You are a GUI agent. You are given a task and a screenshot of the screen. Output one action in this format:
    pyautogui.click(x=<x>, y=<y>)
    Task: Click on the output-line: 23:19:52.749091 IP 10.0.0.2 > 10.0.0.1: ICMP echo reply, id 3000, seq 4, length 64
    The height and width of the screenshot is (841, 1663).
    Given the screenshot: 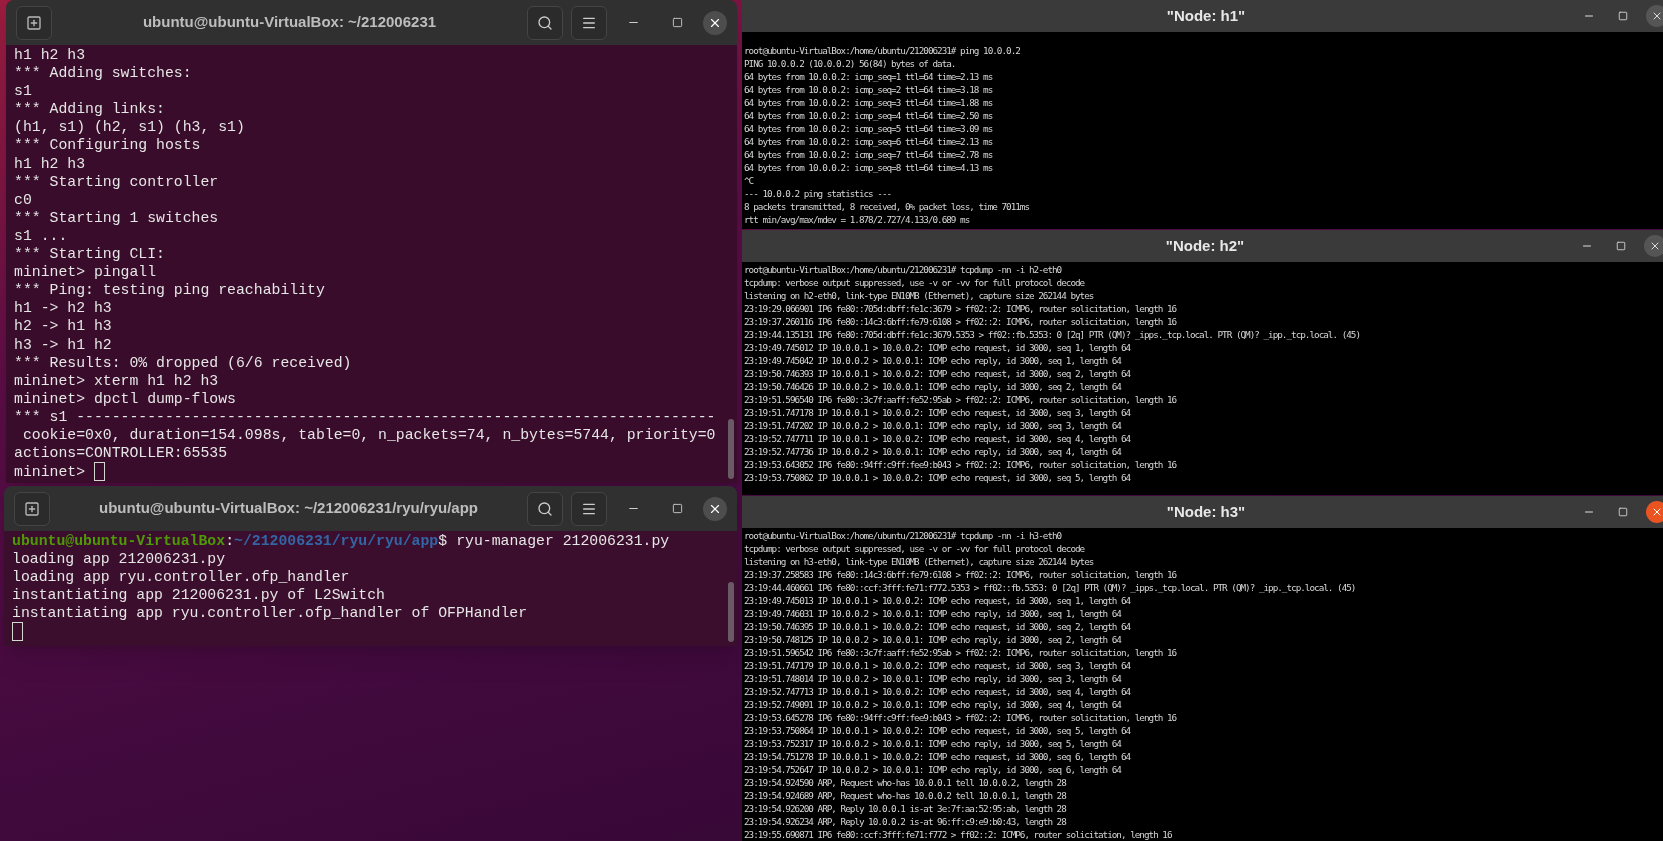 What is the action you would take?
    pyautogui.click(x=932, y=704)
    